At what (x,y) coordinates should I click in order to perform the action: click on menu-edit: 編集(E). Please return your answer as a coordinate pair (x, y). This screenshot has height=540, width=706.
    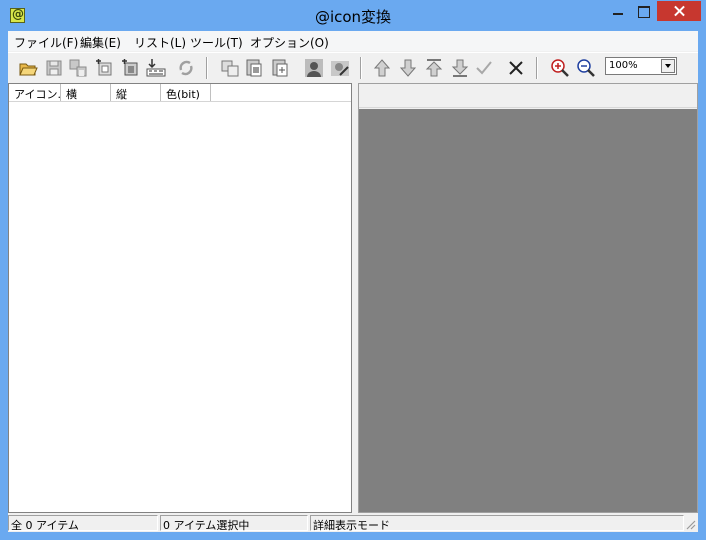
    Looking at the image, I should click on (100, 42).